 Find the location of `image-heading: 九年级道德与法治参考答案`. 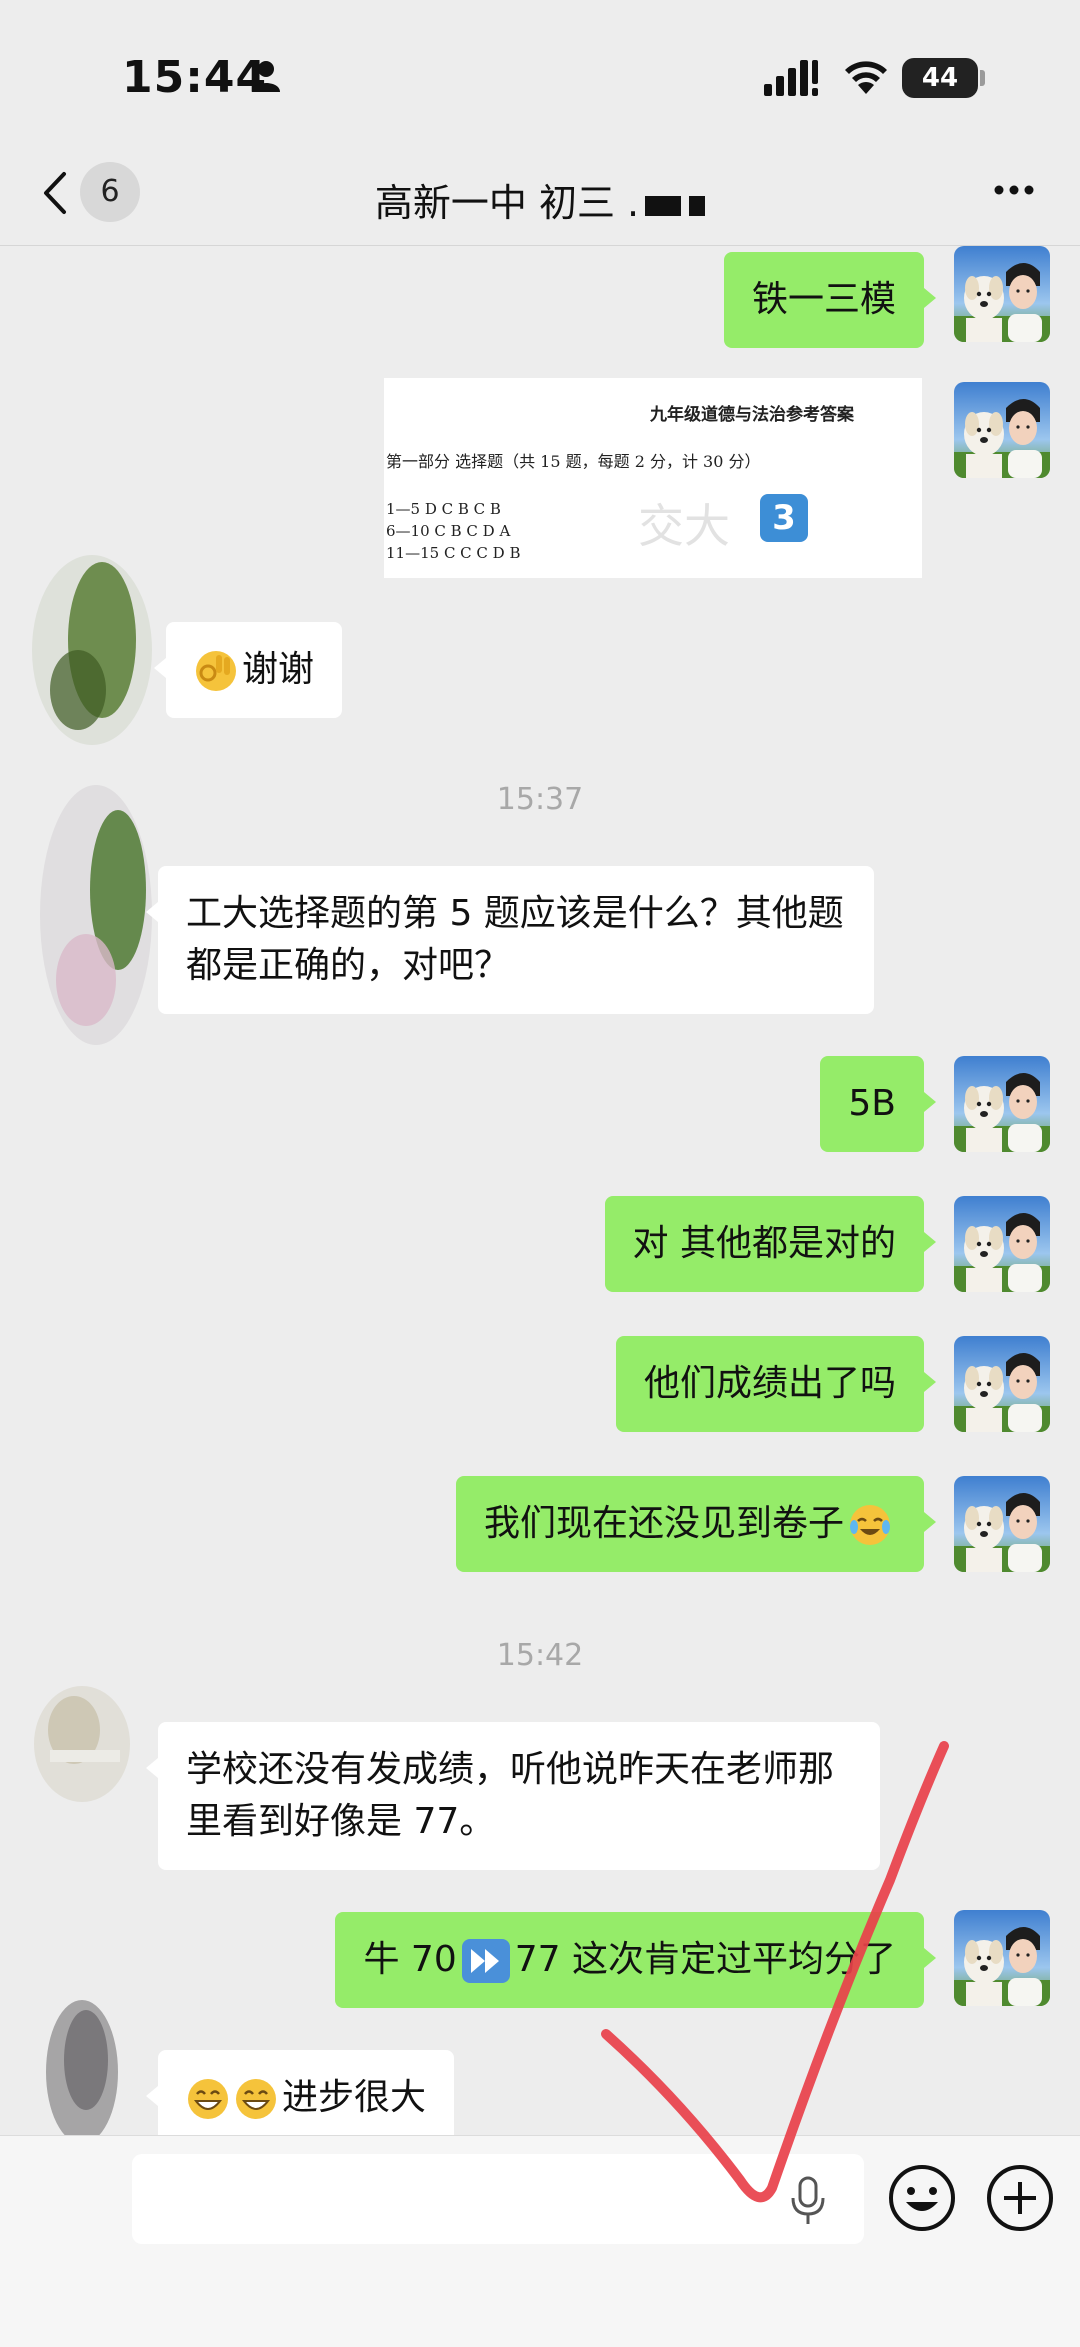

image-heading: 九年级道德与法治参考答案 is located at coordinates (752, 415).